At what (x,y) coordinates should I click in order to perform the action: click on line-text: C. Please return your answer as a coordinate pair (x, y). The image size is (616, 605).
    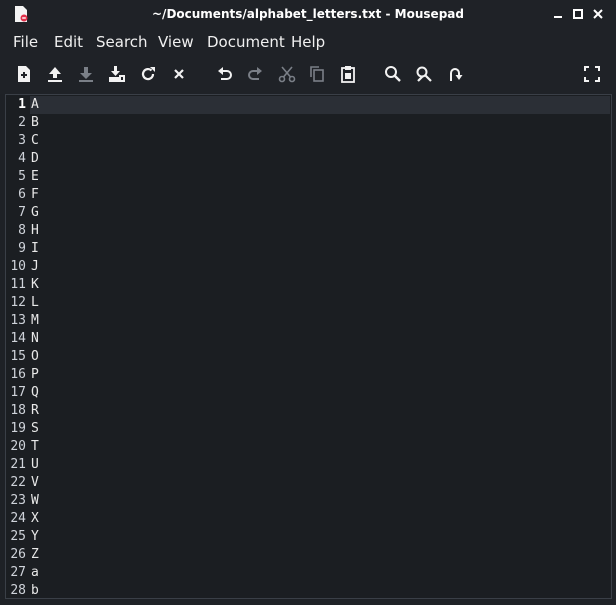
    Looking at the image, I should click on (35, 141).